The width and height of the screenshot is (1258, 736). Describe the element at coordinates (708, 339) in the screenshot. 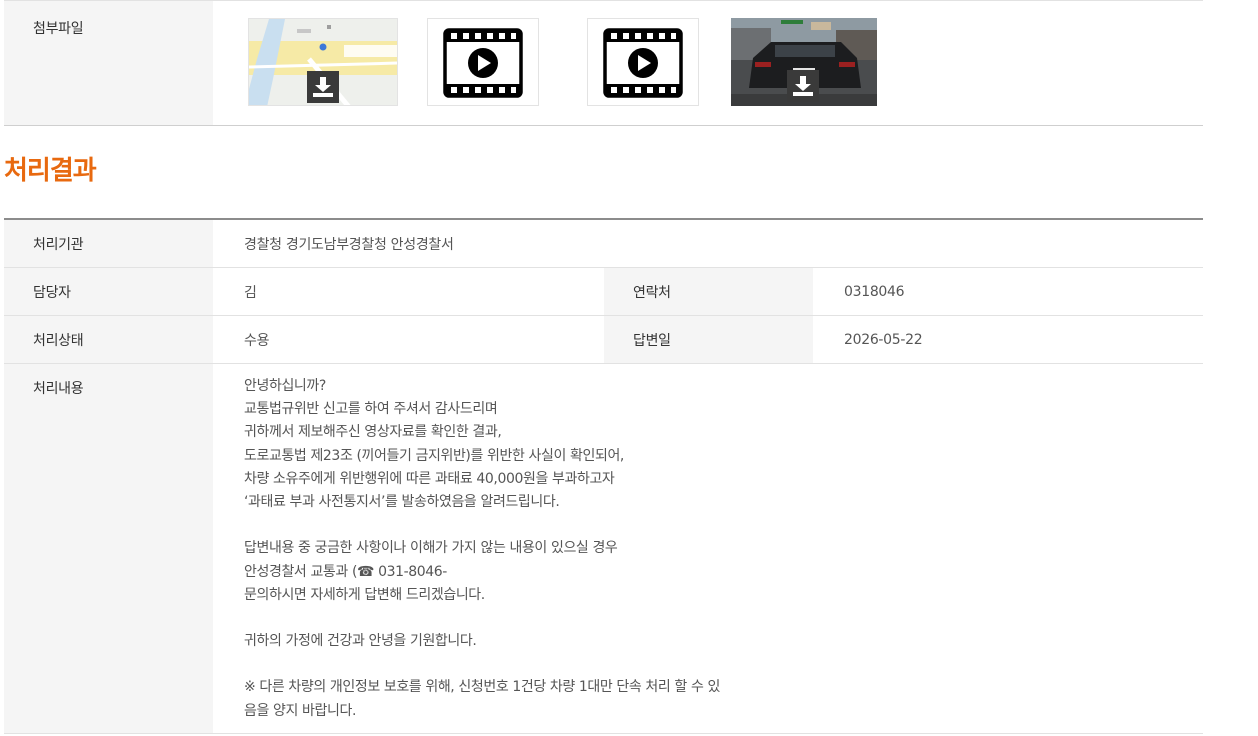

I see `reply-date-label: 답변일` at that location.